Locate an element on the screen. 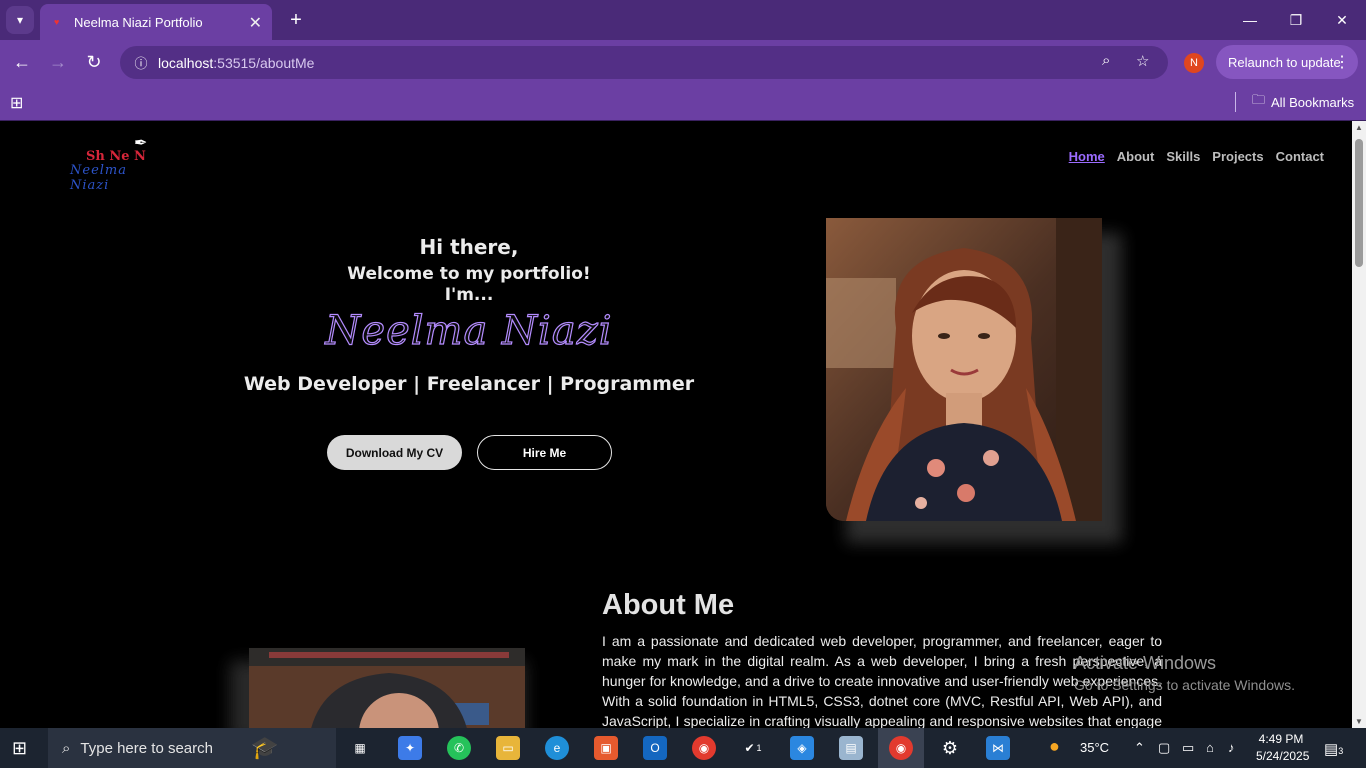 The height and width of the screenshot is (768, 1366). bookmark-star-icon: ☆ is located at coordinates (1142, 61).